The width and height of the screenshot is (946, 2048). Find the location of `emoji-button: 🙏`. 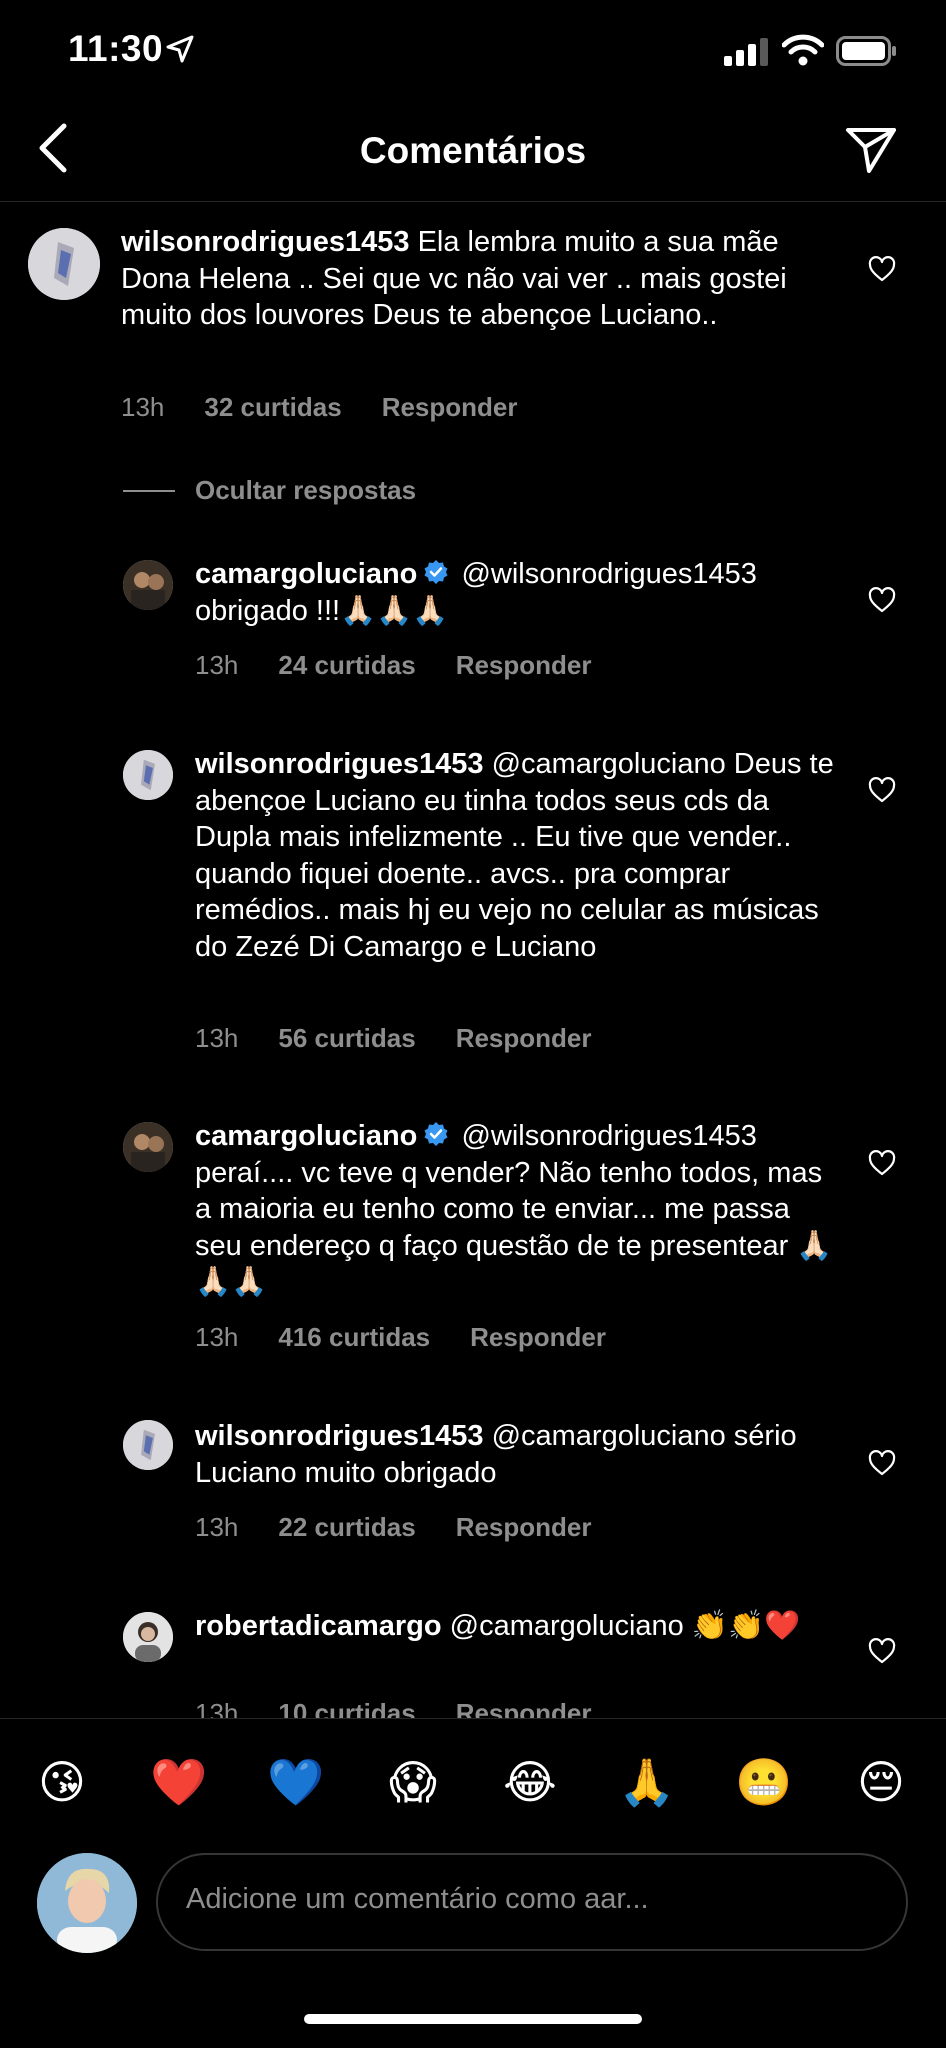

emoji-button: 🙏 is located at coordinates (647, 1782).